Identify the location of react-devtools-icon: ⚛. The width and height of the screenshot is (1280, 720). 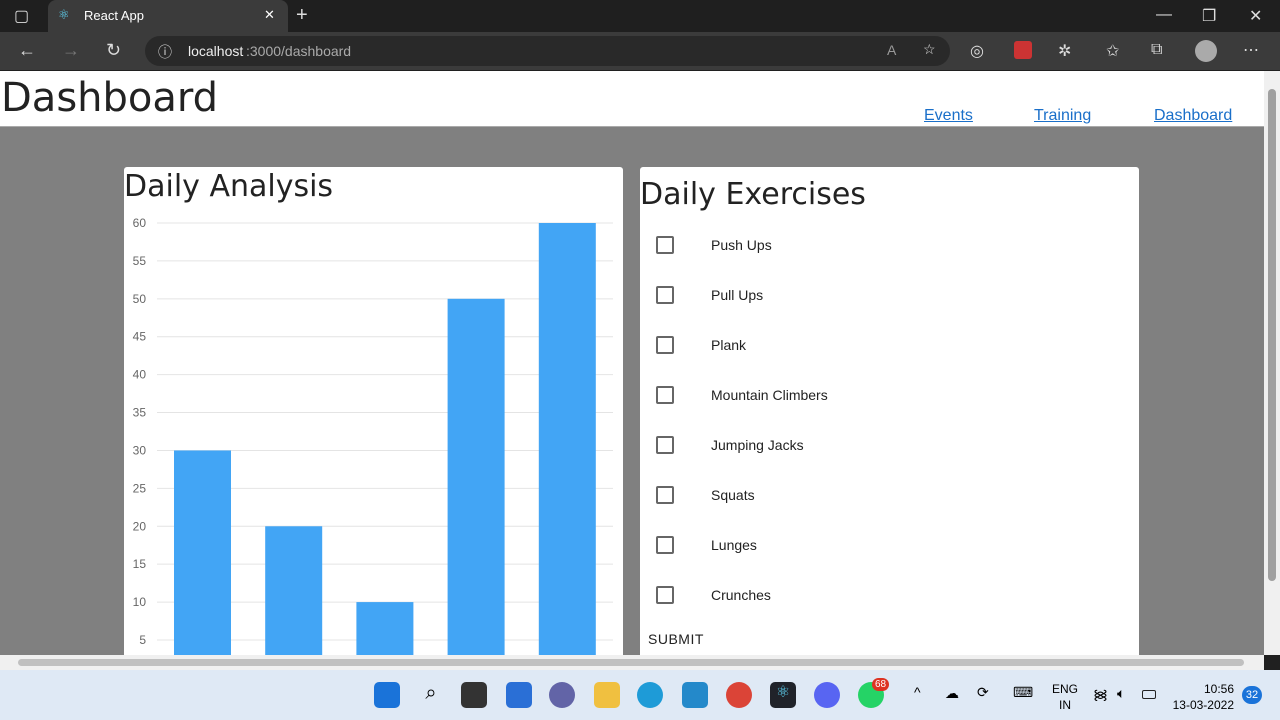
(783, 695).